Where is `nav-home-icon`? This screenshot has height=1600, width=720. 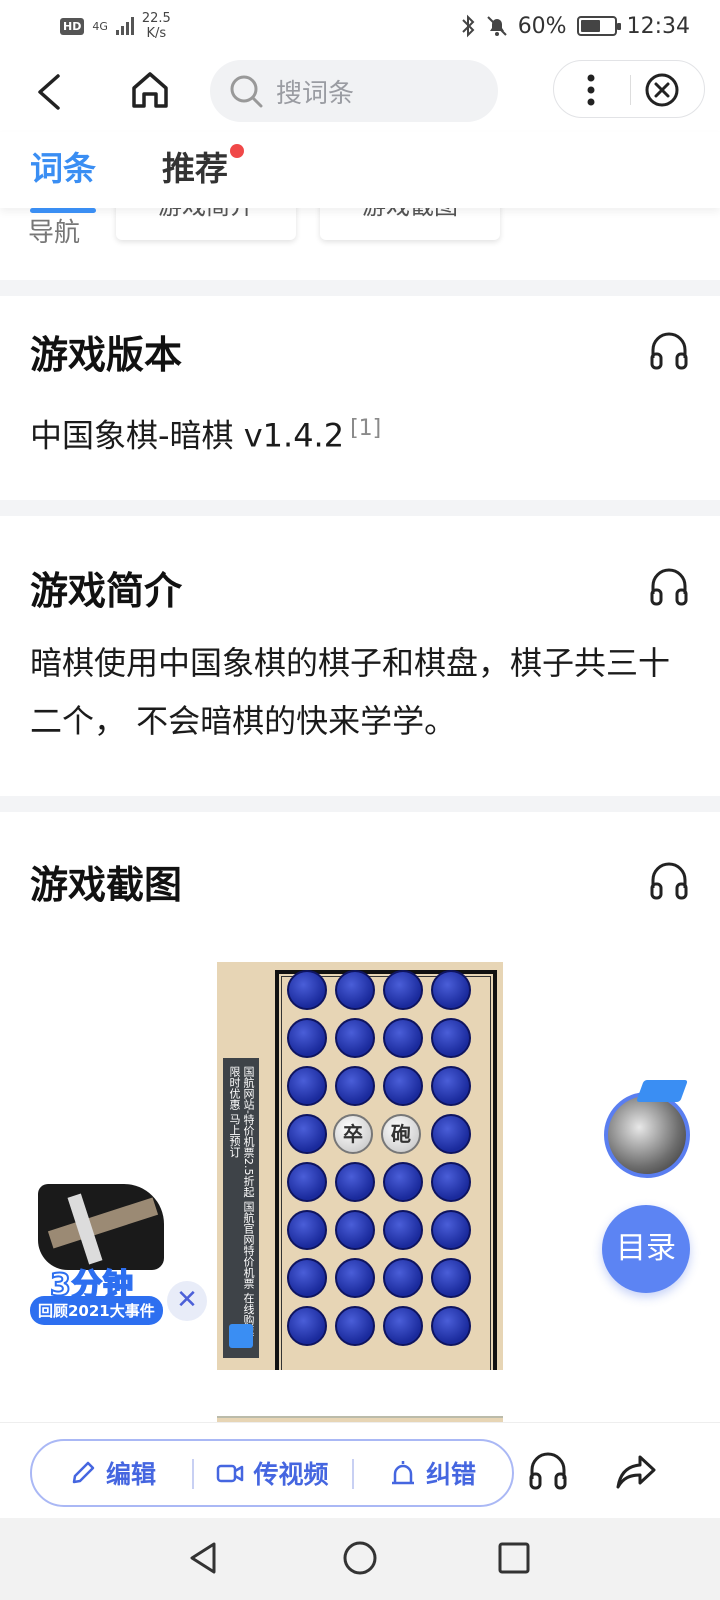 nav-home-icon is located at coordinates (360, 1558).